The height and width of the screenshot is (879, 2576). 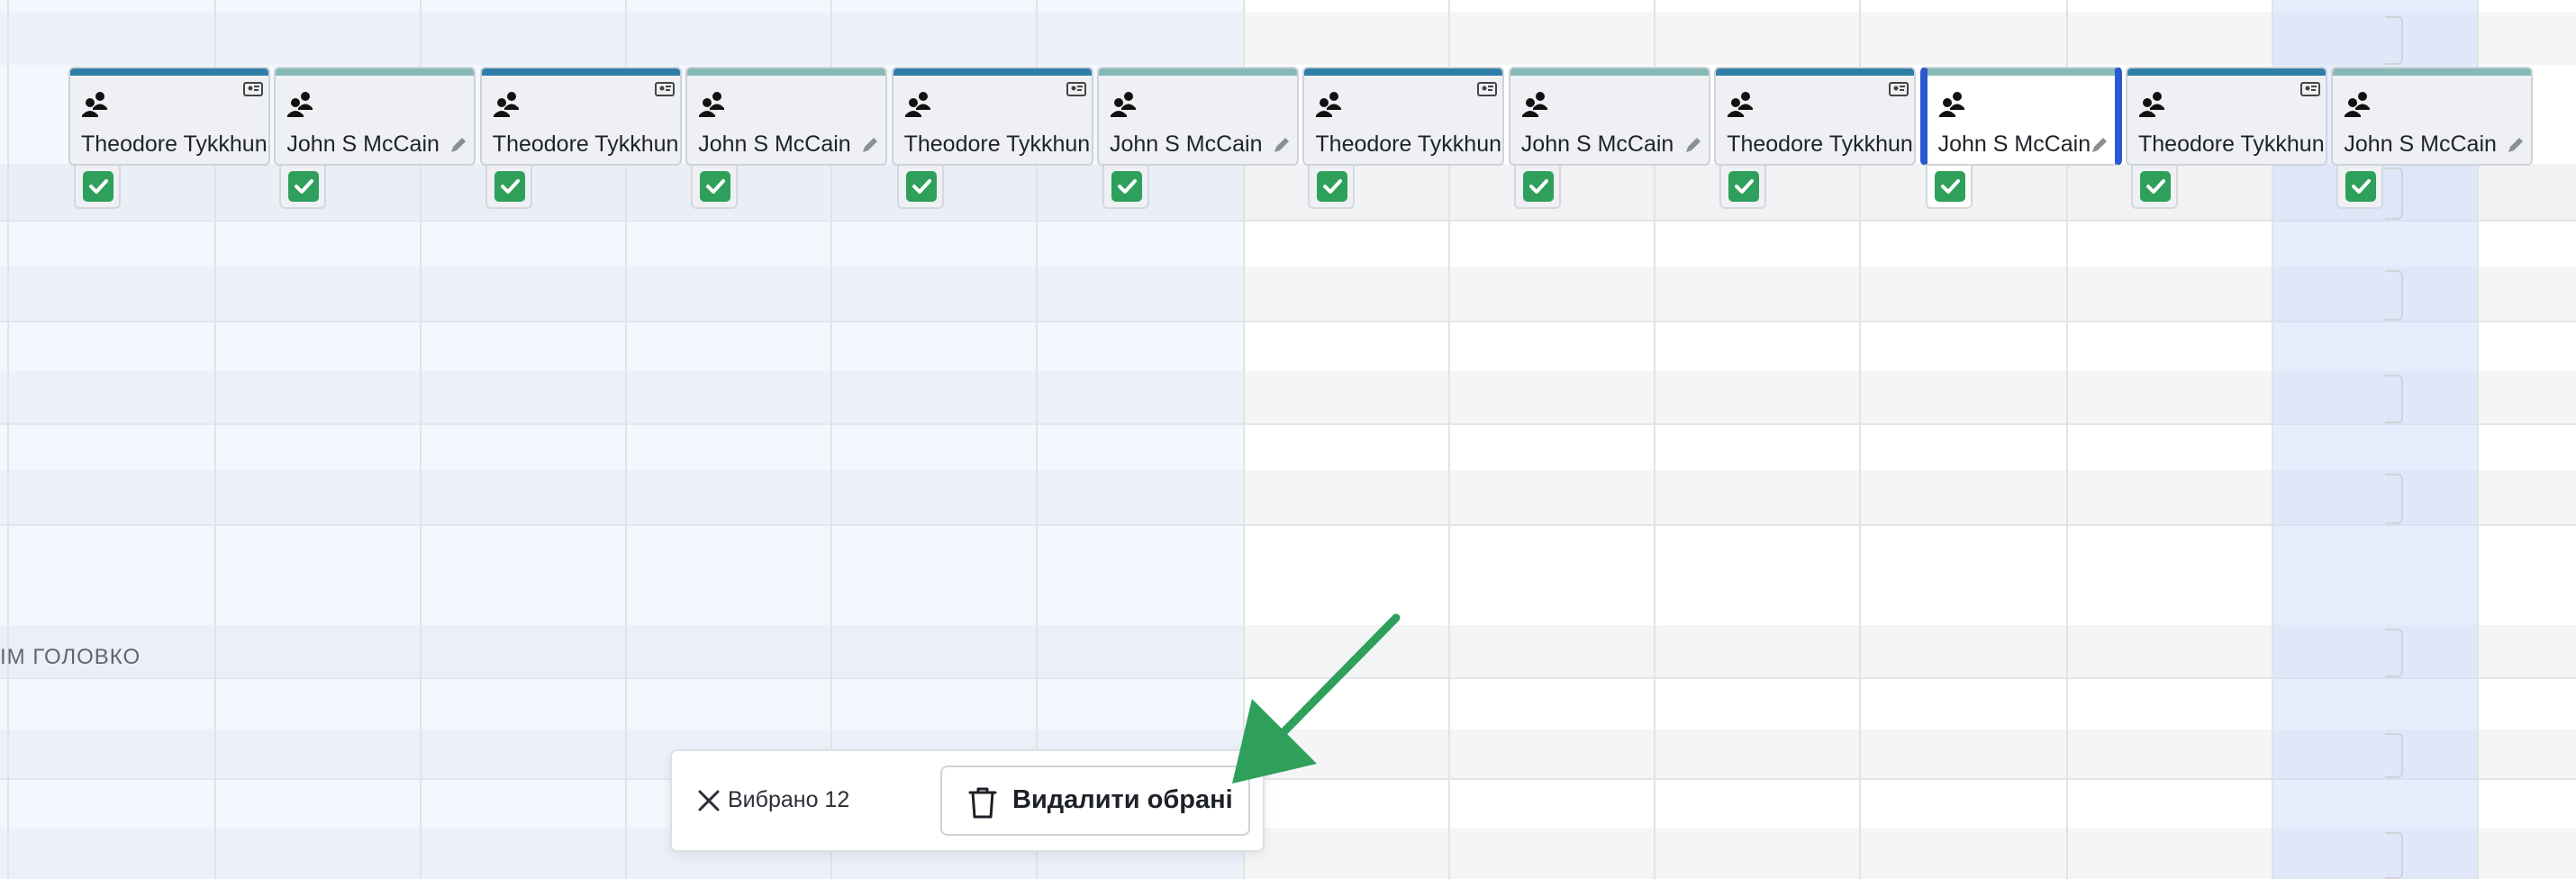 I want to click on annotation-arrow-icon, so click(x=1316, y=698).